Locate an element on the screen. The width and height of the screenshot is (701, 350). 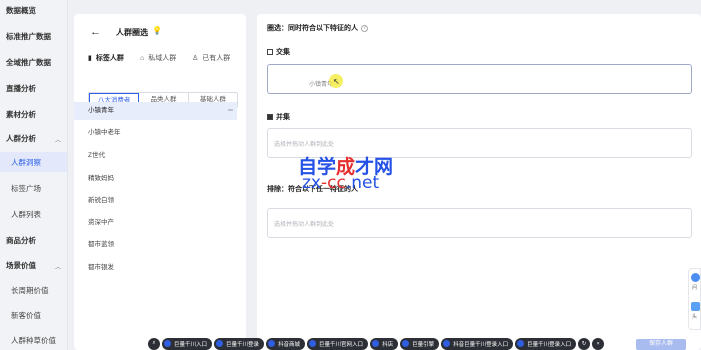
list-item: 精致妈妈 is located at coordinates (155, 179).